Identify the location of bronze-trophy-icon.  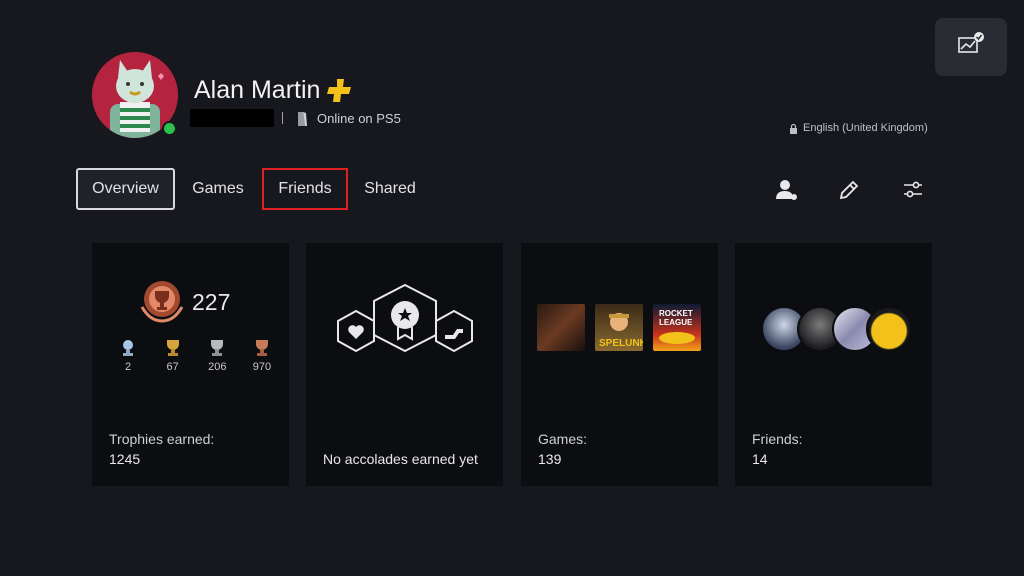
(261, 348).